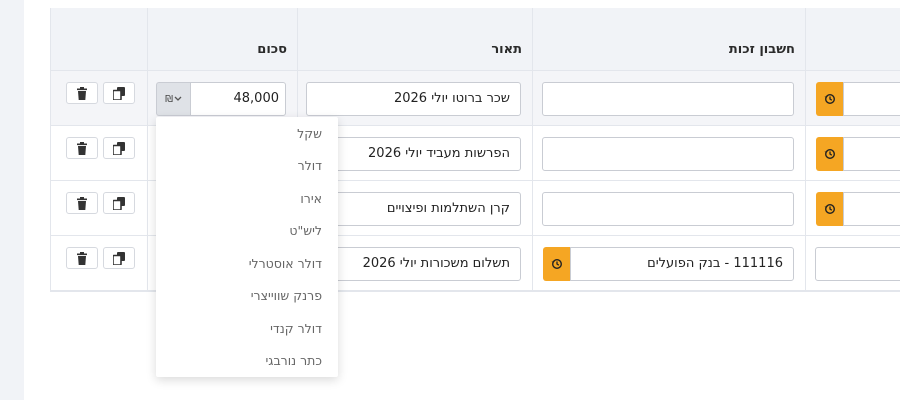  What do you see at coordinates (305, 230) in the screenshot?
I see `currency-option: ליש"ט` at bounding box center [305, 230].